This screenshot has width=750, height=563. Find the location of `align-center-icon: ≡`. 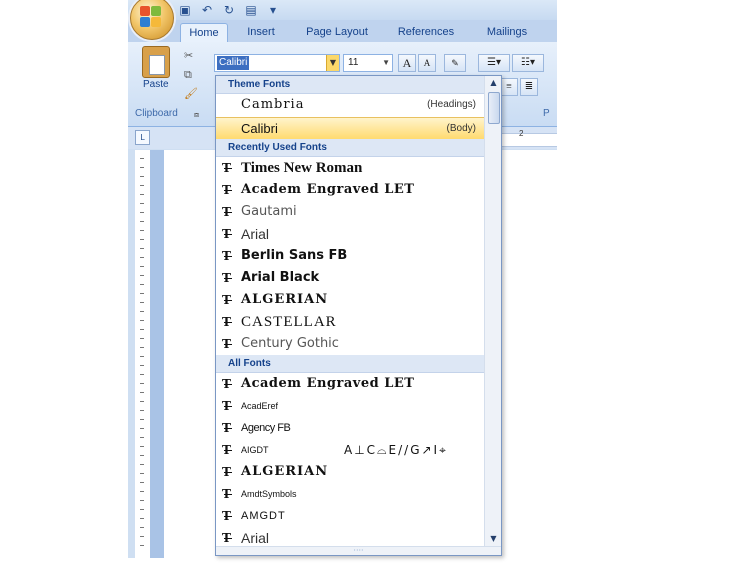

align-center-icon: ≡ is located at coordinates (509, 87).